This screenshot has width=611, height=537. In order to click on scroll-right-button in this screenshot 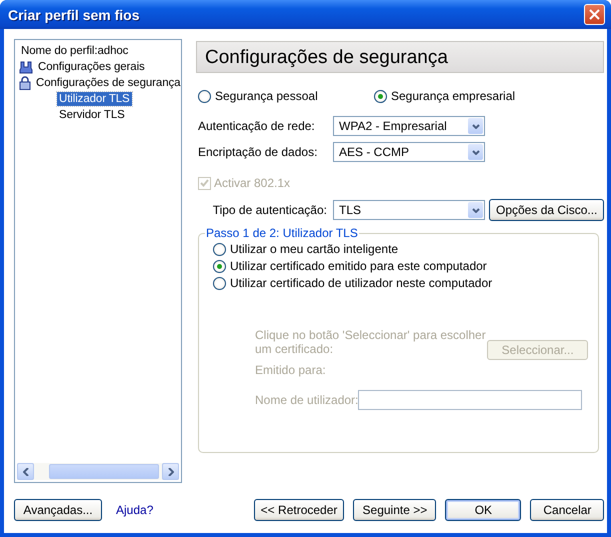, I will do `click(170, 471)`.